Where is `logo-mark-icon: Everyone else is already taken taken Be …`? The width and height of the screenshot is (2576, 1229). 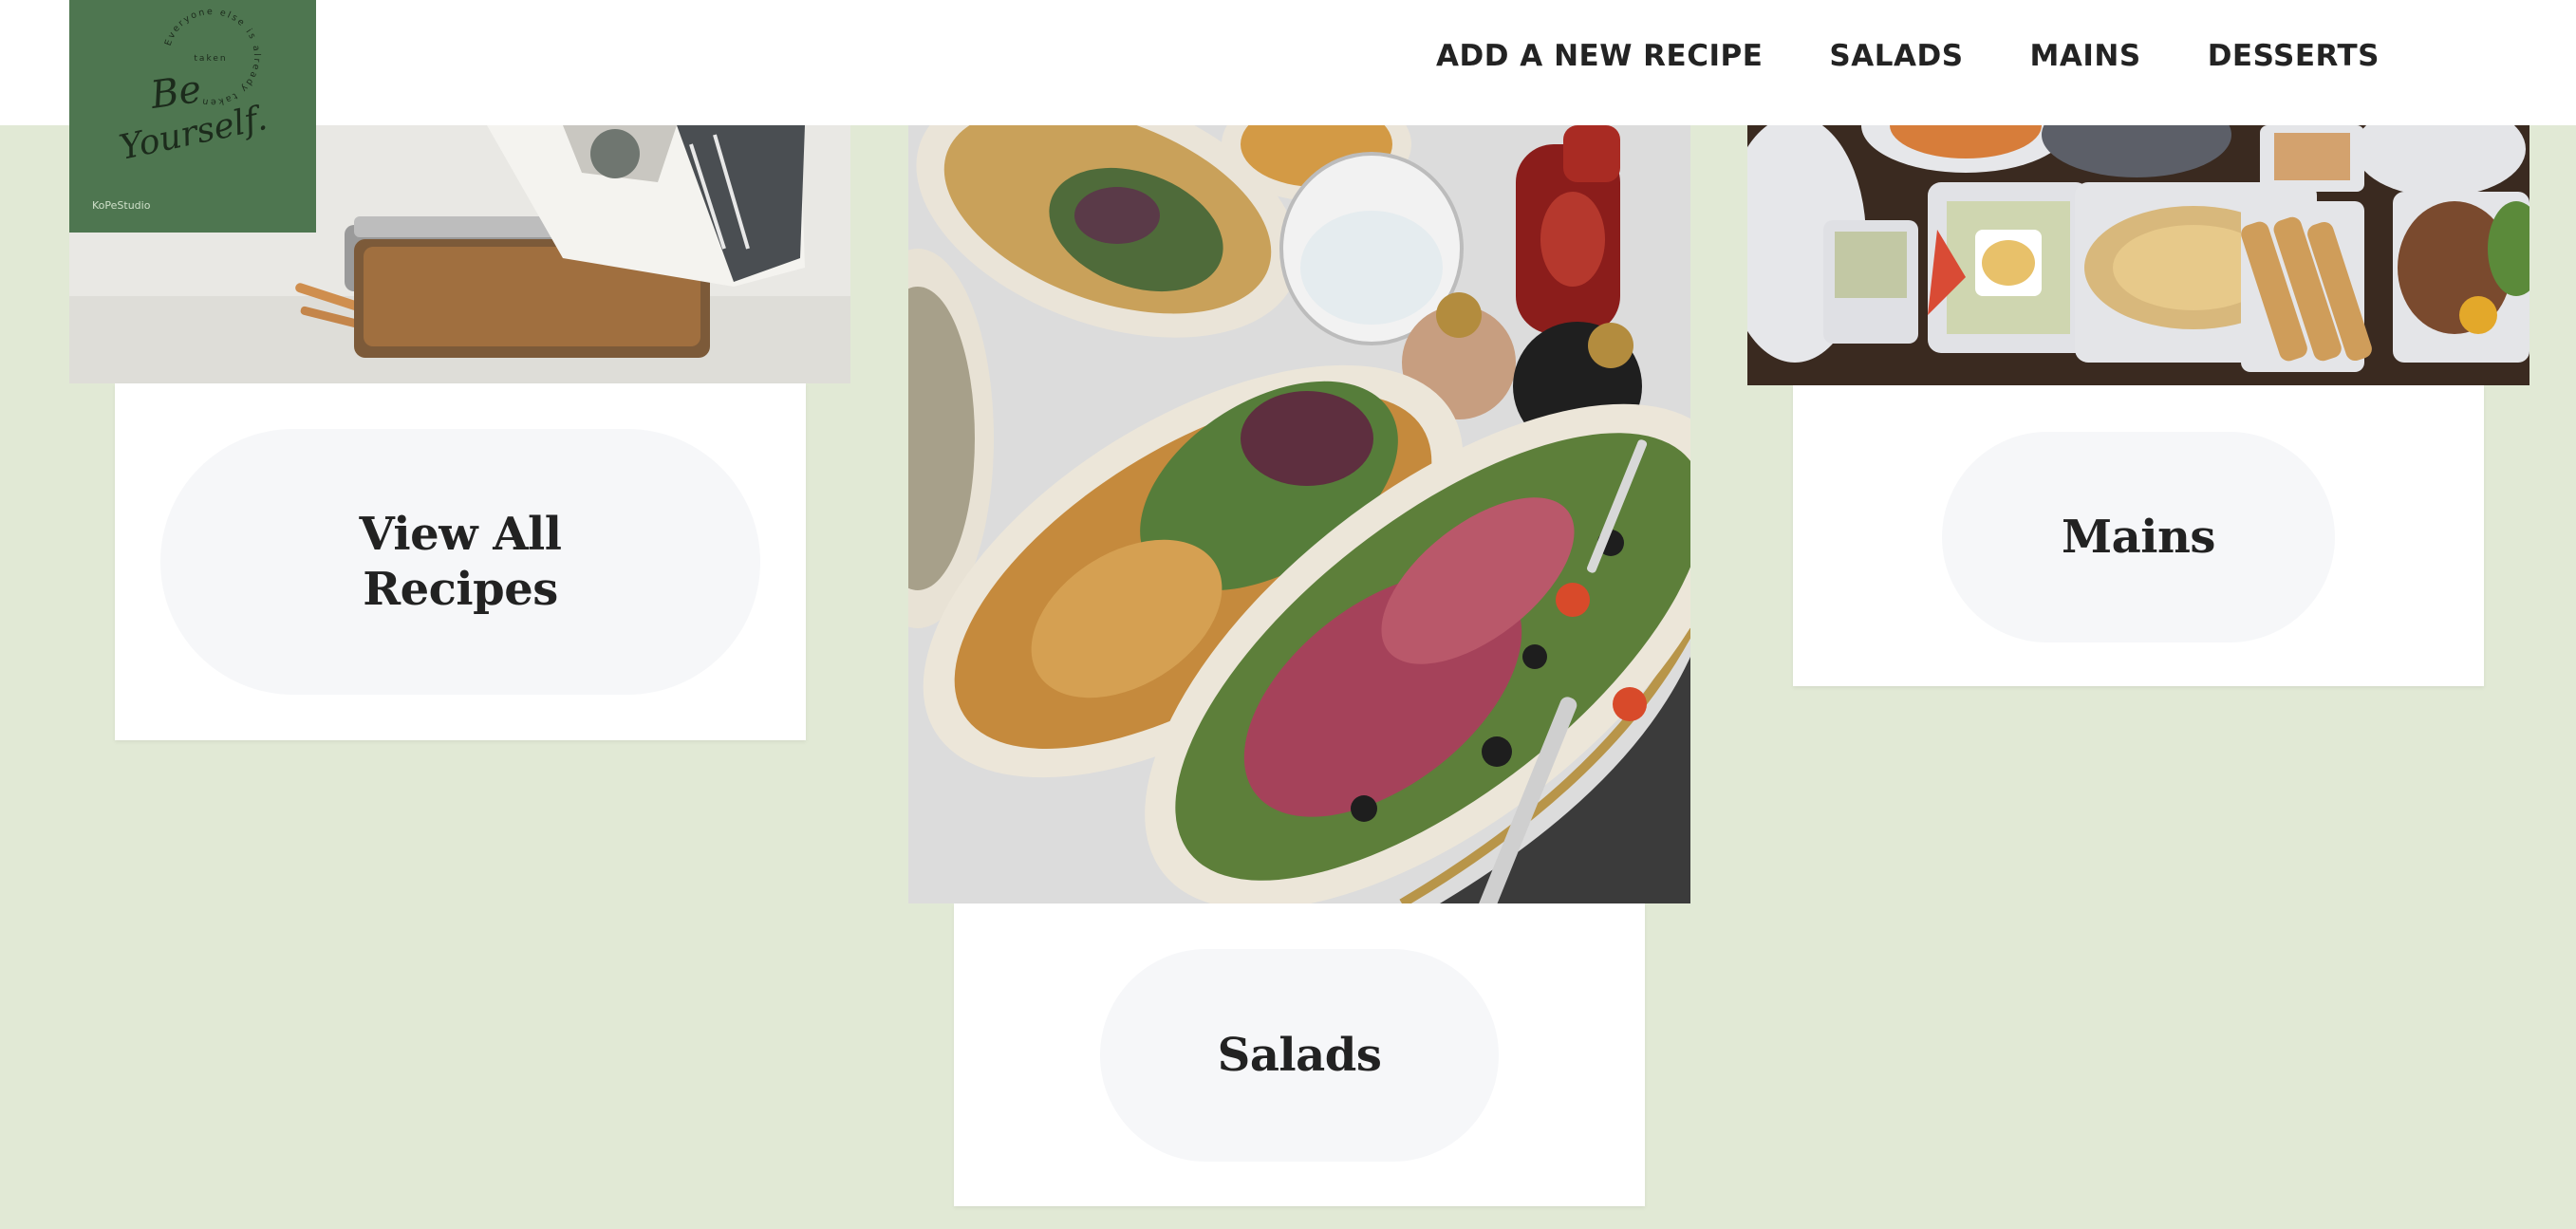 logo-mark-icon: Everyone else is already taken taken Be … is located at coordinates (194, 87).